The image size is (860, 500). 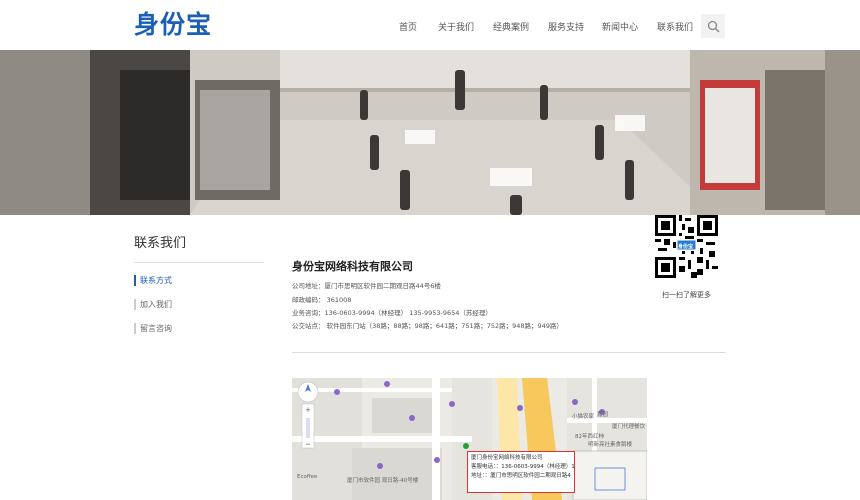 What do you see at coordinates (153, 280) in the screenshot?
I see `sidebar-item-contact: 联系方式` at bounding box center [153, 280].